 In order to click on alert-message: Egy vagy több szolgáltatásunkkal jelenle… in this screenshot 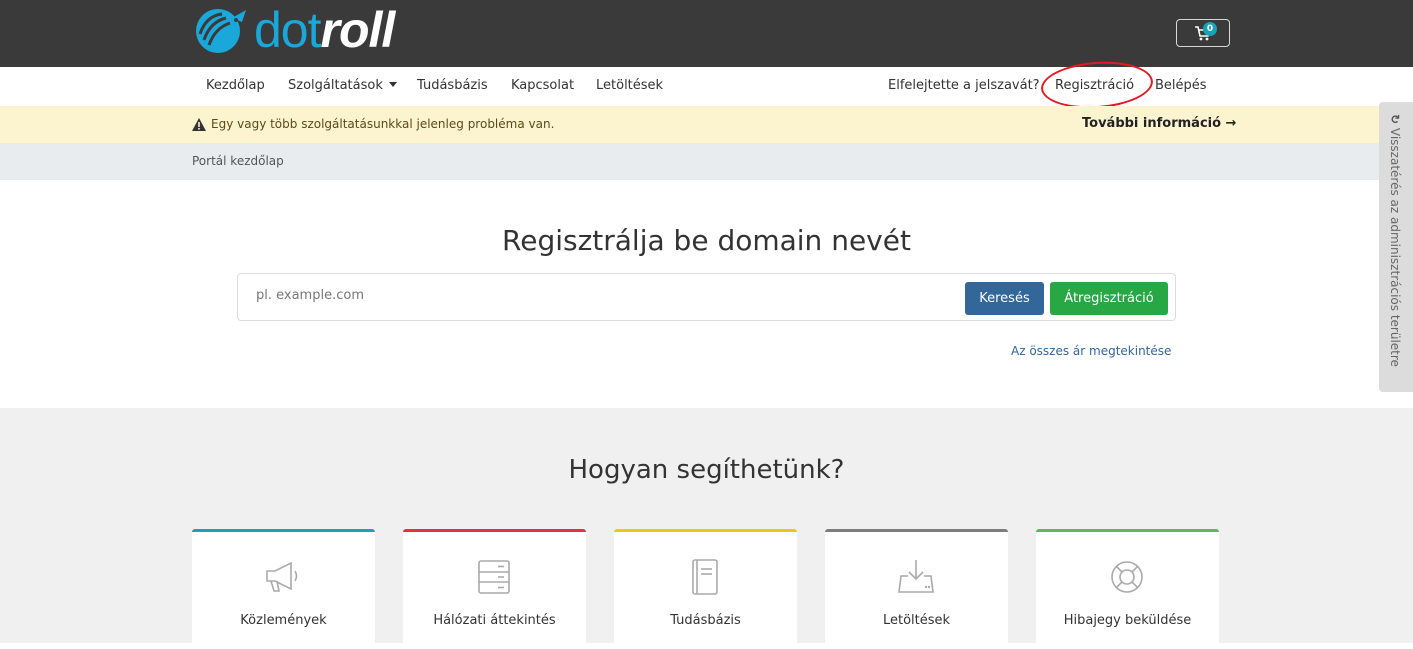, I will do `click(373, 124)`.